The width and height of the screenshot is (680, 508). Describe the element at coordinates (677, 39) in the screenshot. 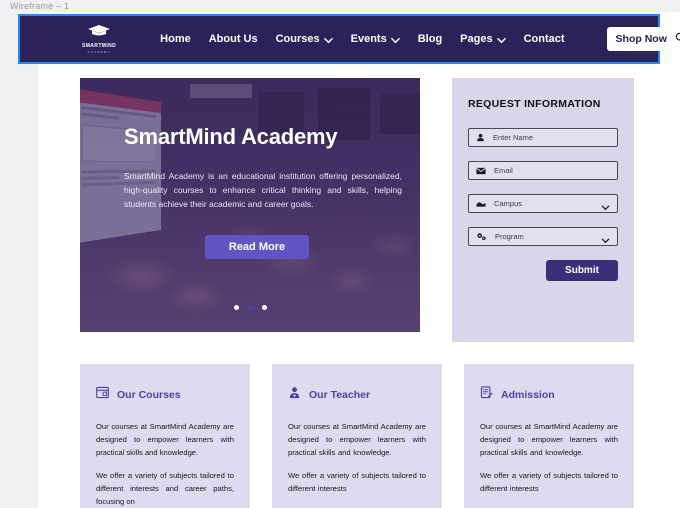

I see `search-icon` at that location.